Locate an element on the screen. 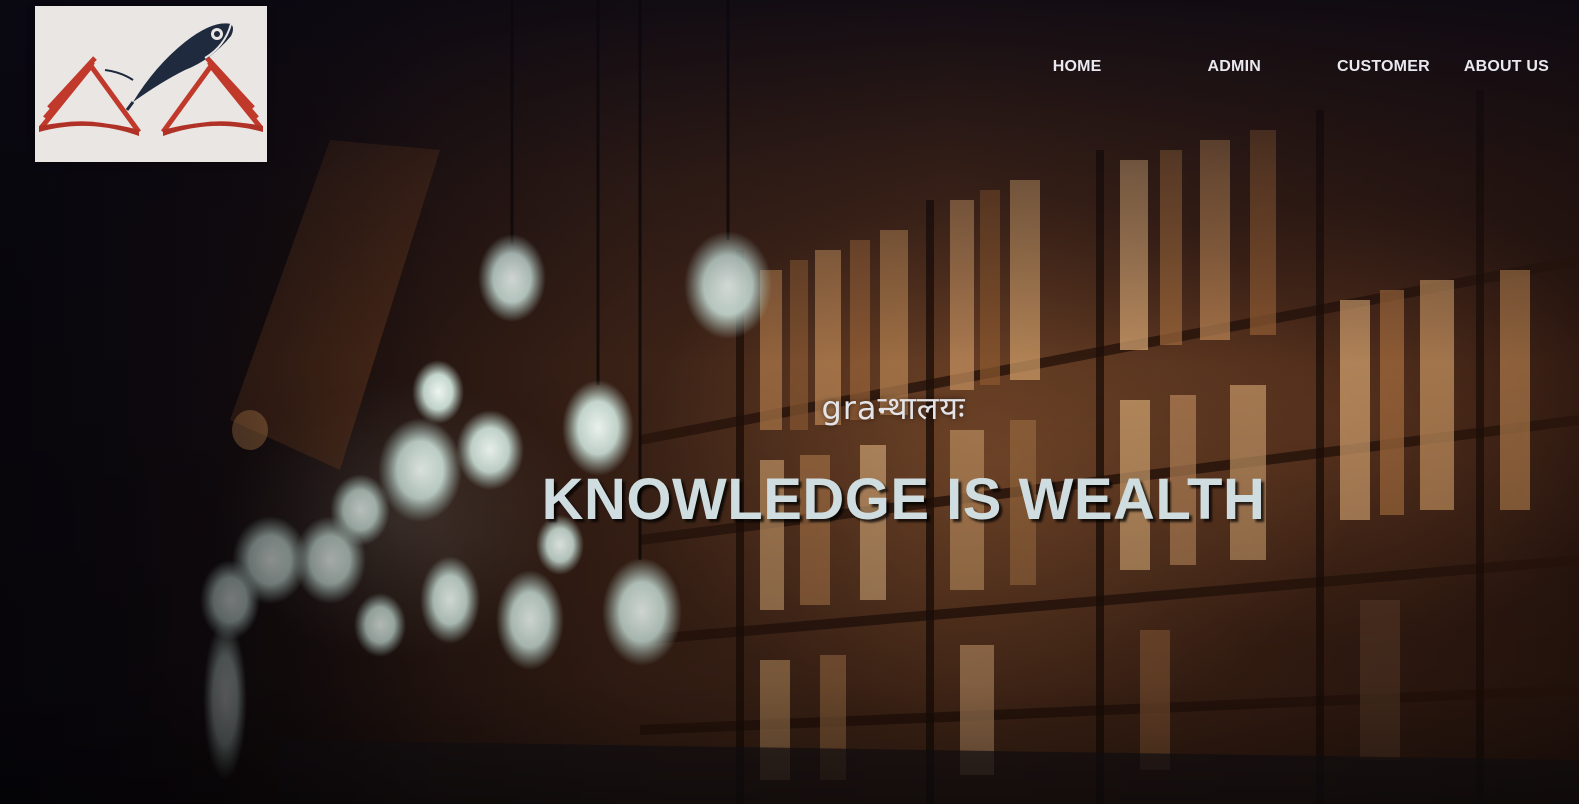 The width and height of the screenshot is (1579, 804). nav-admin-link: ADMIN is located at coordinates (1234, 67).